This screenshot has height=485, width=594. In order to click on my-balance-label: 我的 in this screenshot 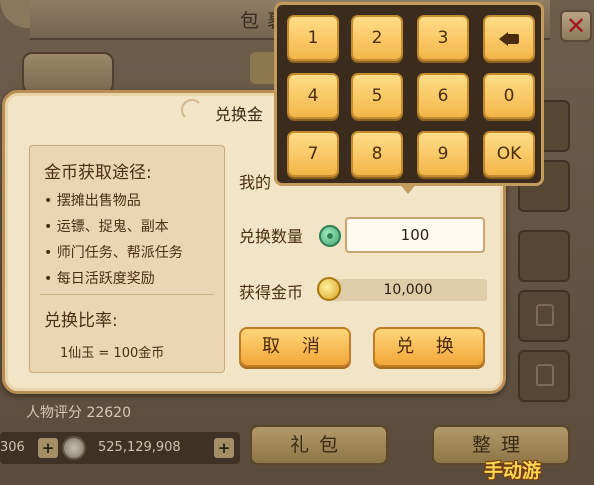, I will do `click(255, 182)`.